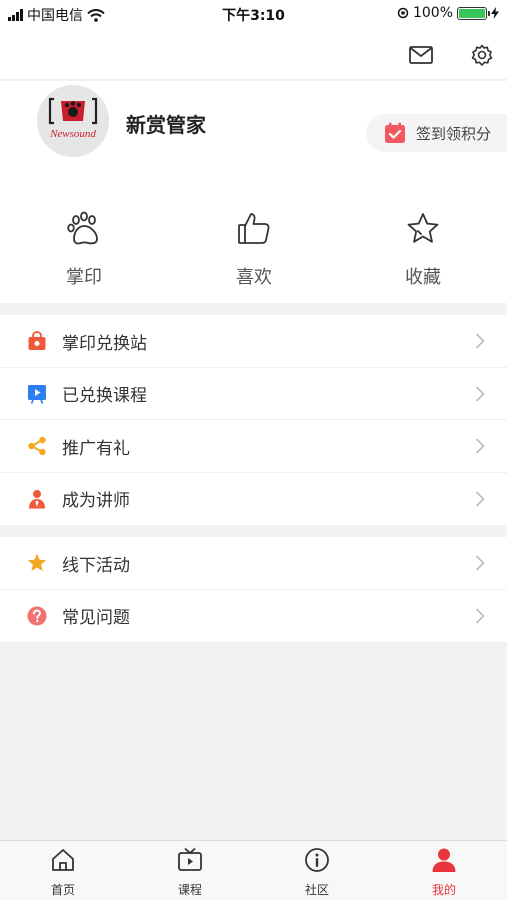  I want to click on video-board-icon, so click(37, 394).